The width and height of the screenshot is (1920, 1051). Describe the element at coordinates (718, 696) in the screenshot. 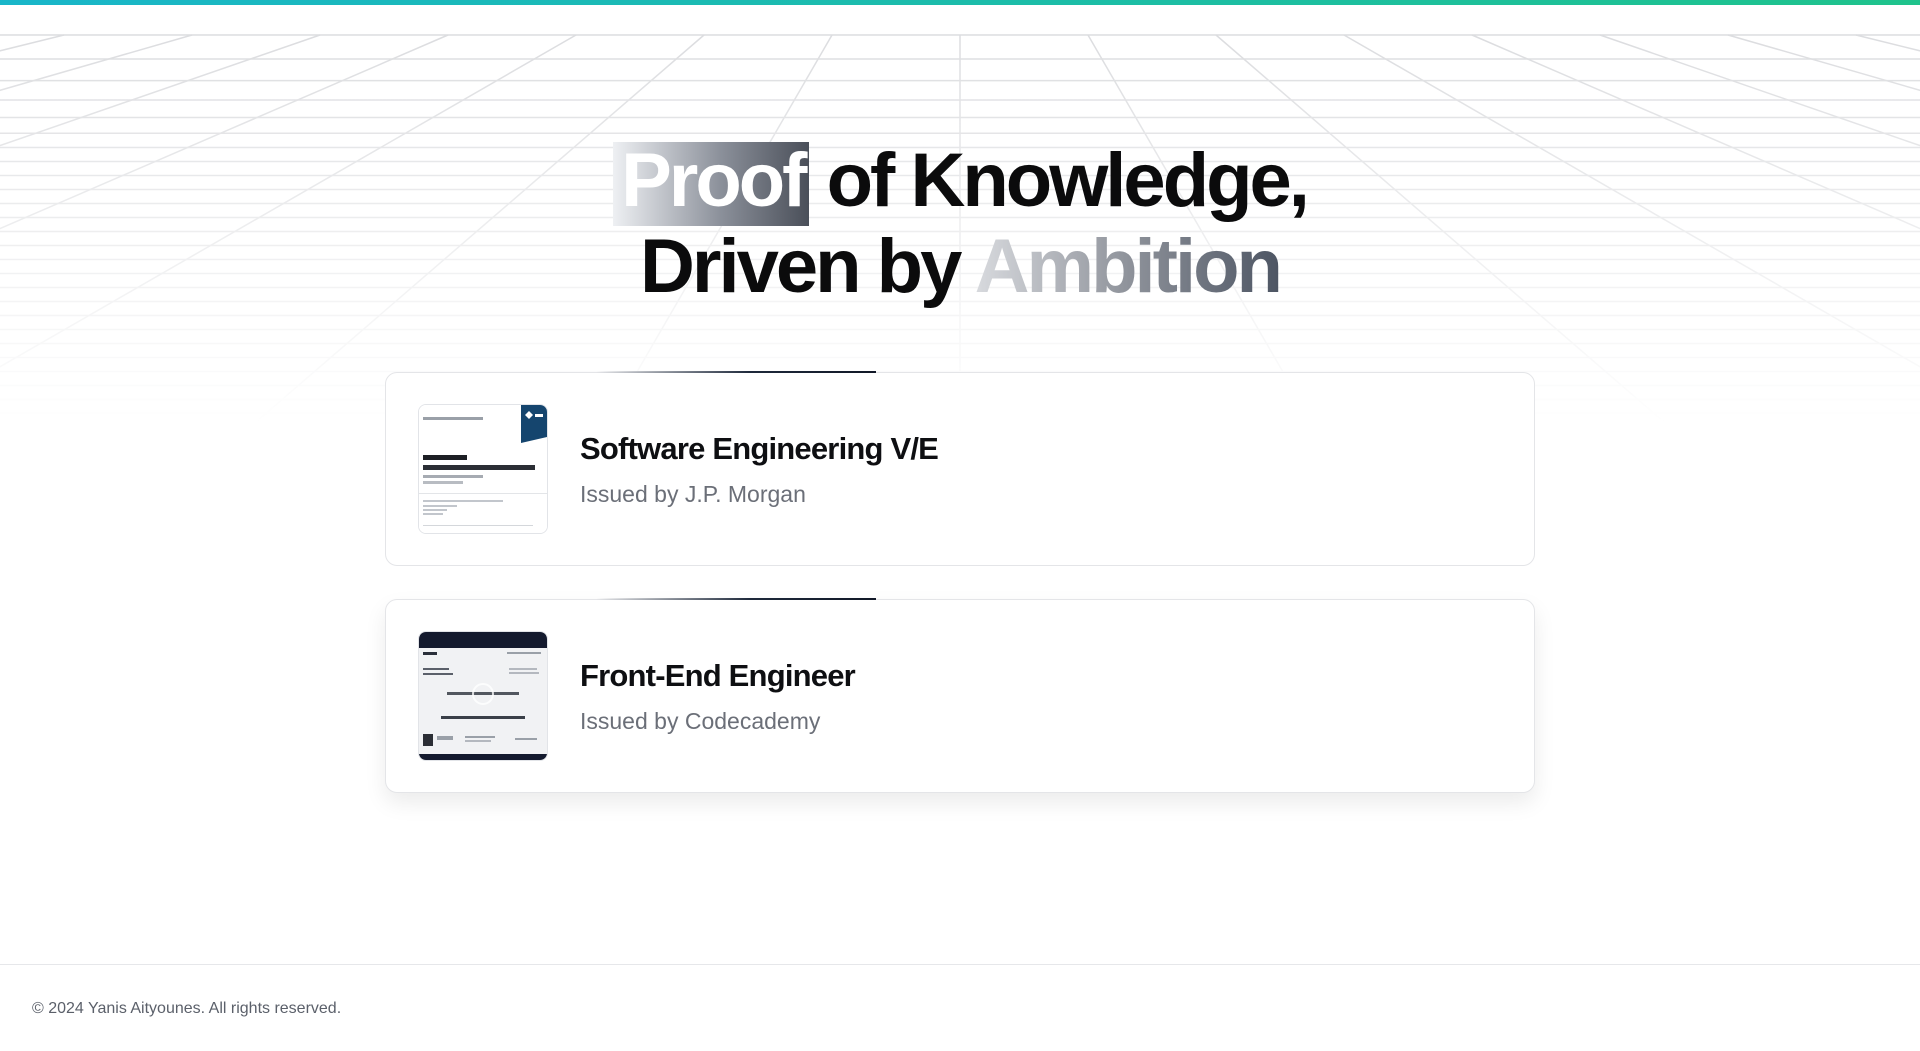

I see `certificate-text: Front-End Engineer Issued by Codecademy` at that location.